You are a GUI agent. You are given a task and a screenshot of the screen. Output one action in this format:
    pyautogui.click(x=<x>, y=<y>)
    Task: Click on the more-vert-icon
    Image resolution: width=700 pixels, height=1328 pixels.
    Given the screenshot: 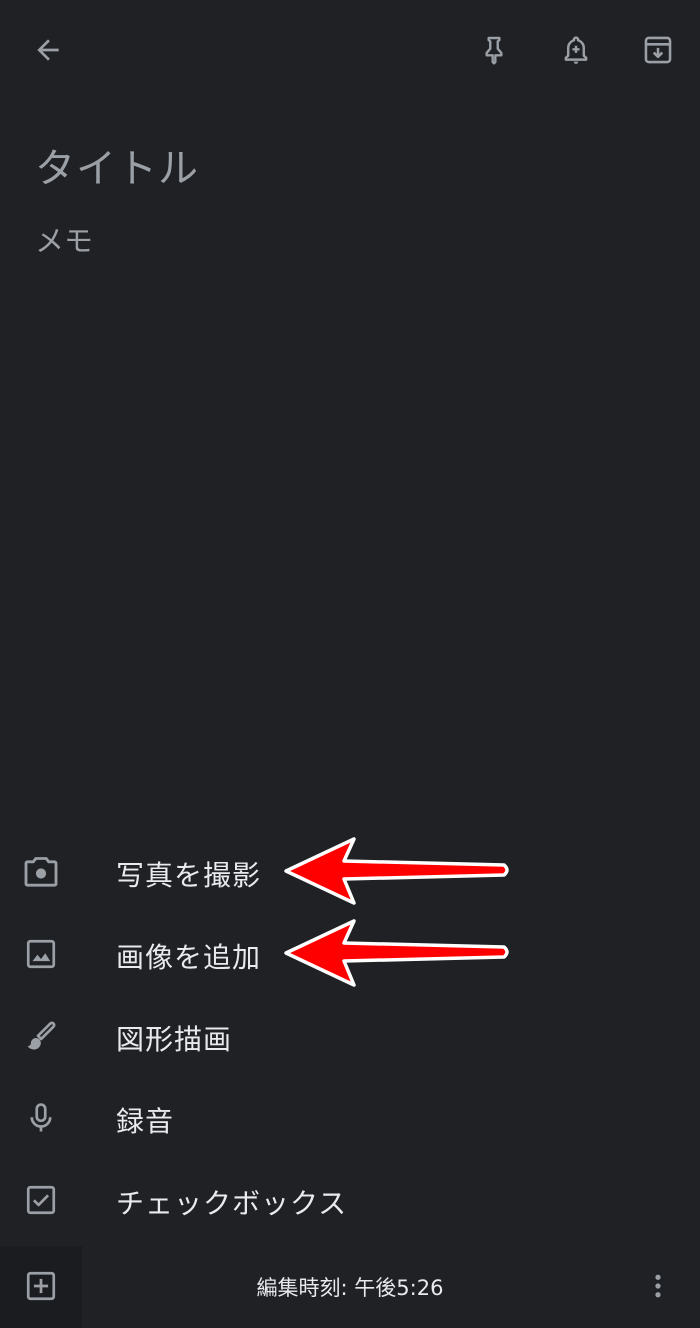 What is the action you would take?
    pyautogui.click(x=658, y=1286)
    